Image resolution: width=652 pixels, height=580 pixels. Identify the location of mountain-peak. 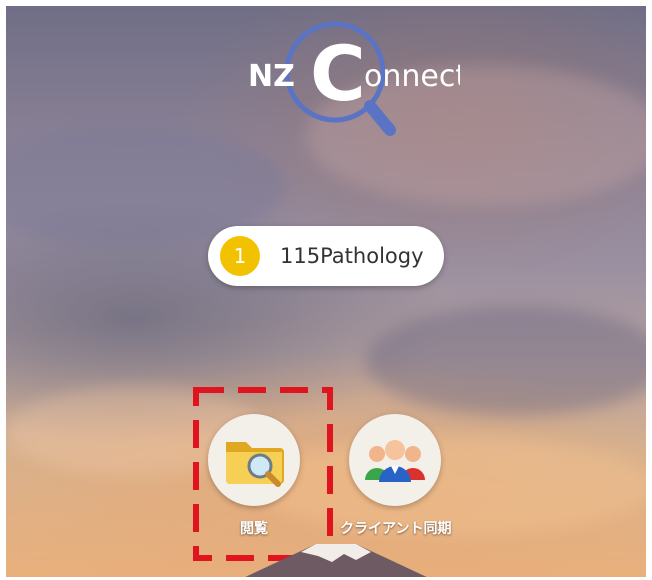
(336, 560).